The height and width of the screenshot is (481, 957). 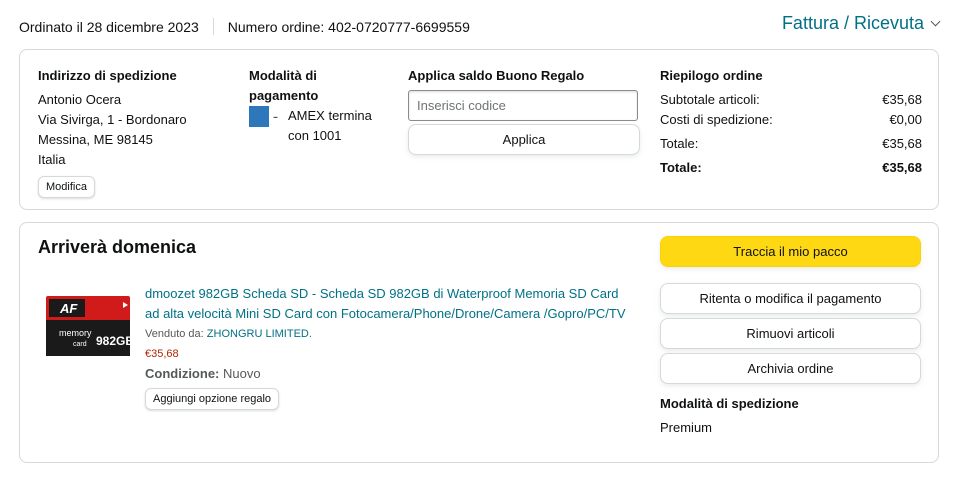 What do you see at coordinates (790, 298) in the screenshot?
I see `retry-payment-button: Ritenta o modifica il pagamento` at bounding box center [790, 298].